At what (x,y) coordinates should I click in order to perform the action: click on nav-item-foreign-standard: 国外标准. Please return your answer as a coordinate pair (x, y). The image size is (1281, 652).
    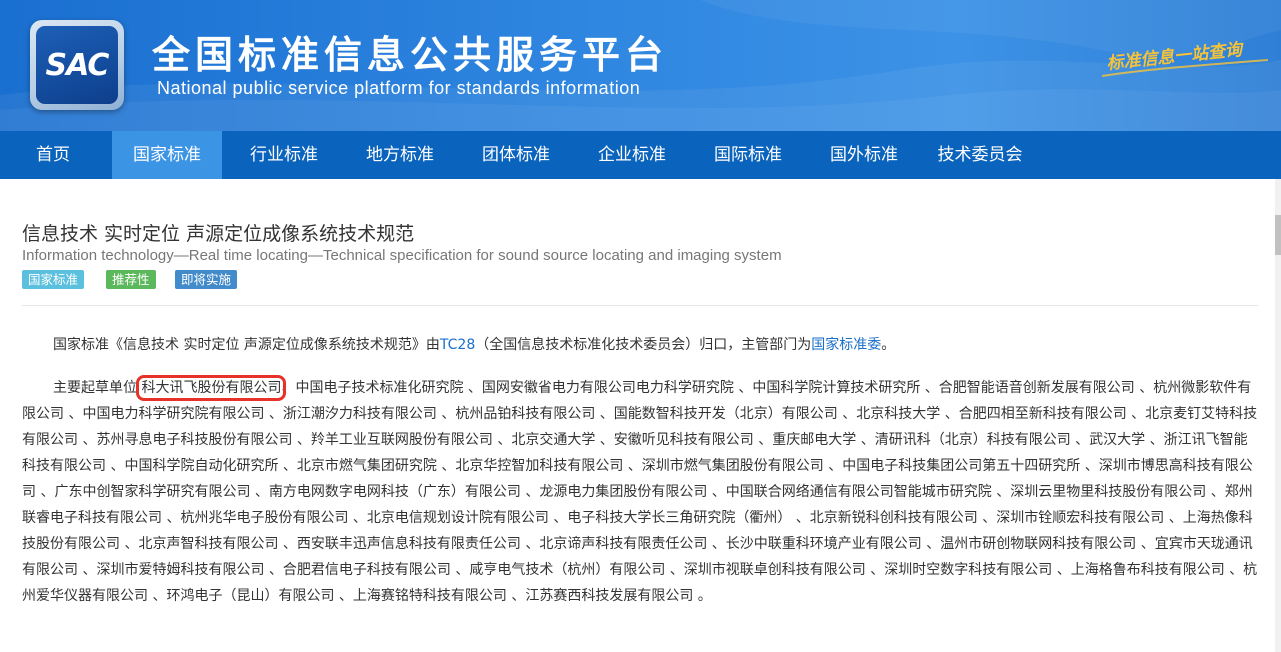
    Looking at the image, I should click on (864, 155).